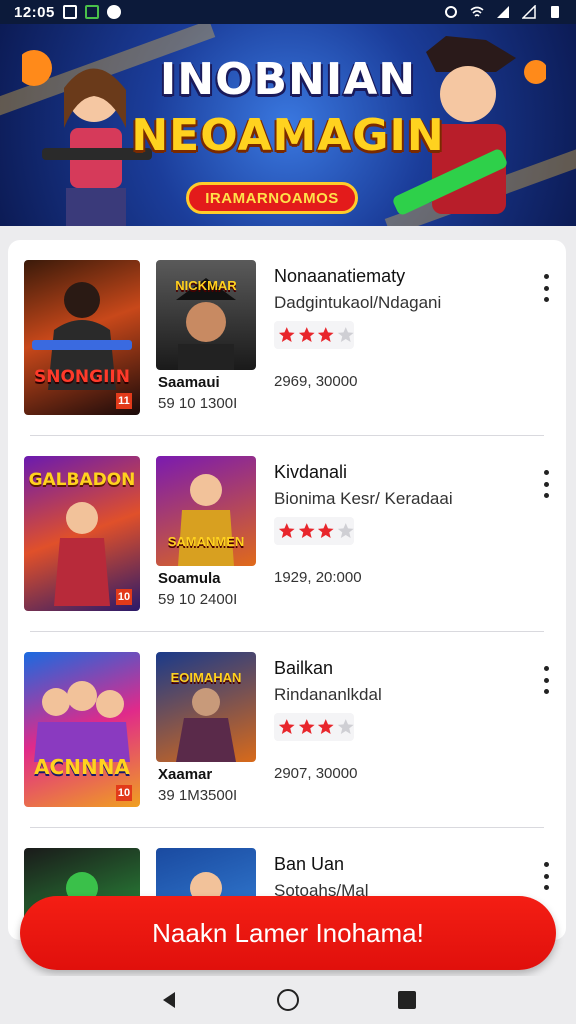 The width and height of the screenshot is (576, 1024). I want to click on banner-pill-button: IRAMARNOAMOS, so click(272, 198).